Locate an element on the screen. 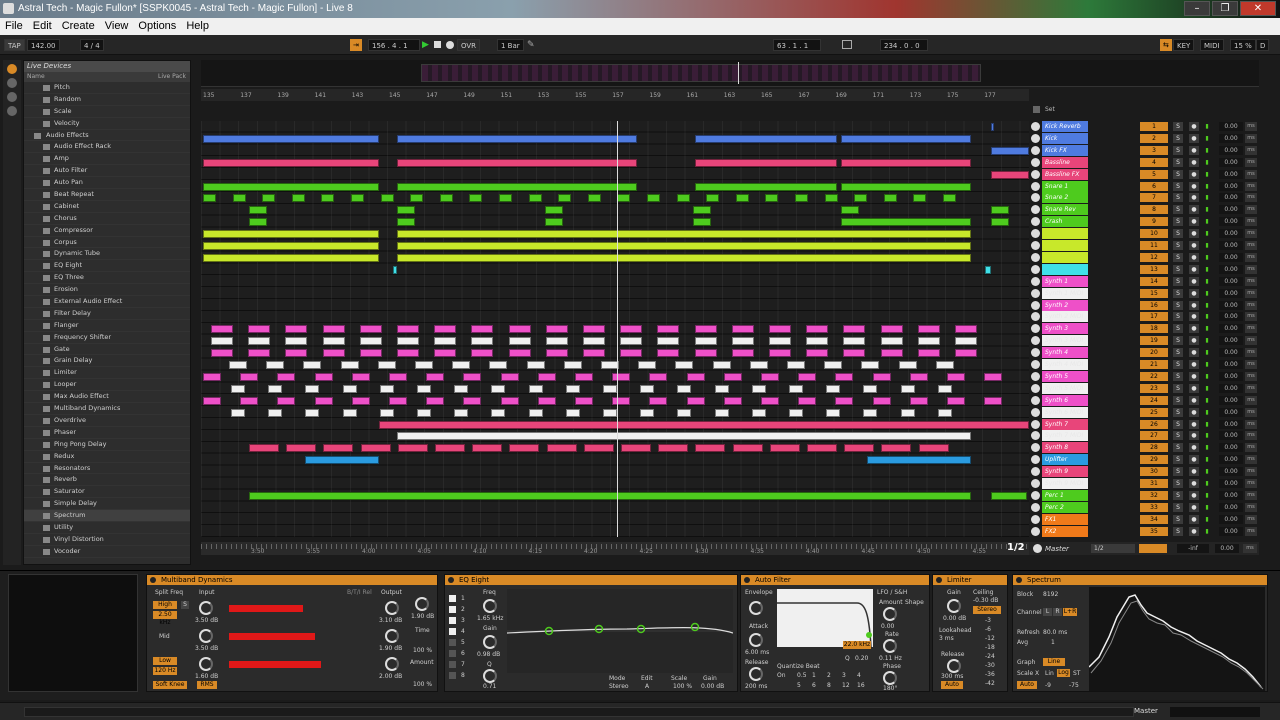 Image resolution: width=1280 pixels, height=720 pixels. track-name: Snare 2 is located at coordinates (1065, 198).